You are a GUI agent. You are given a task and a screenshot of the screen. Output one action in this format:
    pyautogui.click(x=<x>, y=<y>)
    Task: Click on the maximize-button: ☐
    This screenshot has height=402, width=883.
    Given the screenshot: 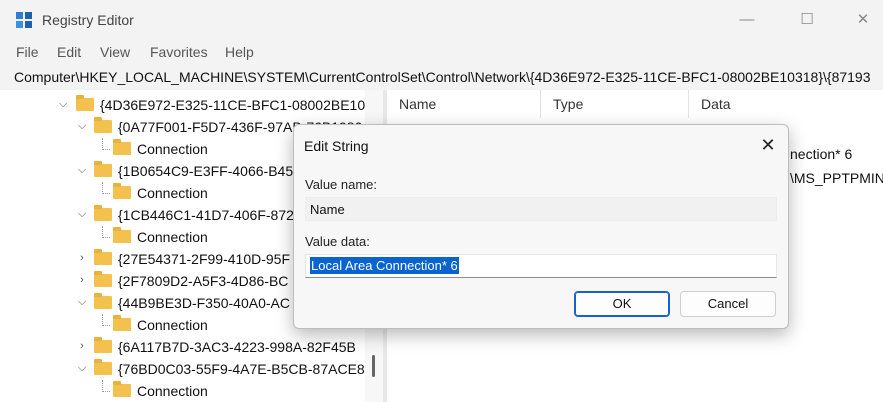 What is the action you would take?
    pyautogui.click(x=807, y=20)
    